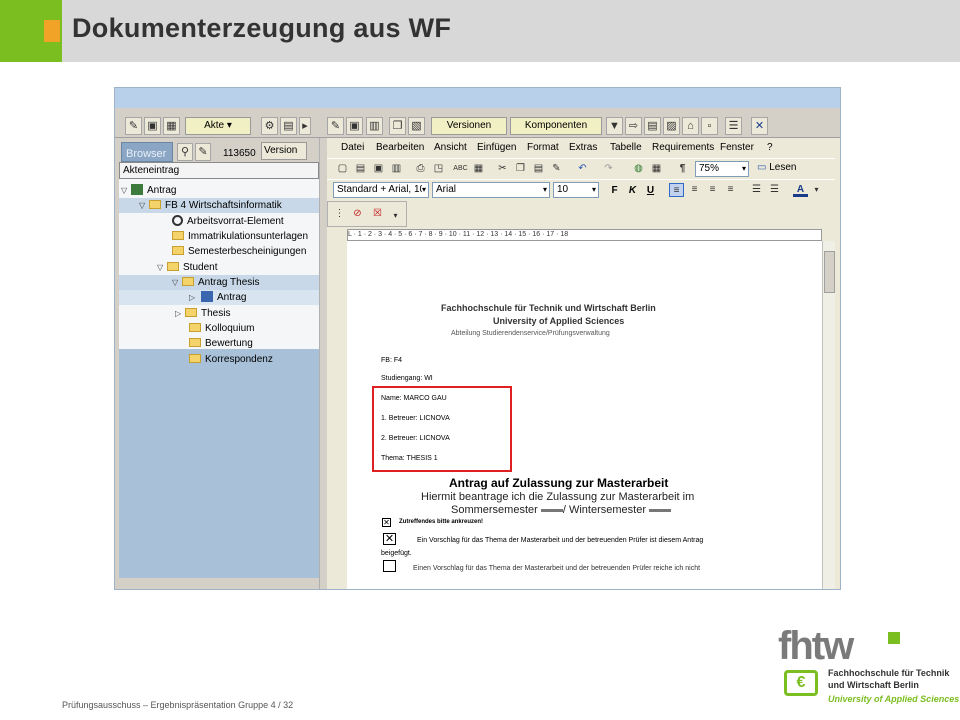 The height and width of the screenshot is (720, 960). Describe the element at coordinates (650, 190) in the screenshot. I see `underline-button: U` at that location.